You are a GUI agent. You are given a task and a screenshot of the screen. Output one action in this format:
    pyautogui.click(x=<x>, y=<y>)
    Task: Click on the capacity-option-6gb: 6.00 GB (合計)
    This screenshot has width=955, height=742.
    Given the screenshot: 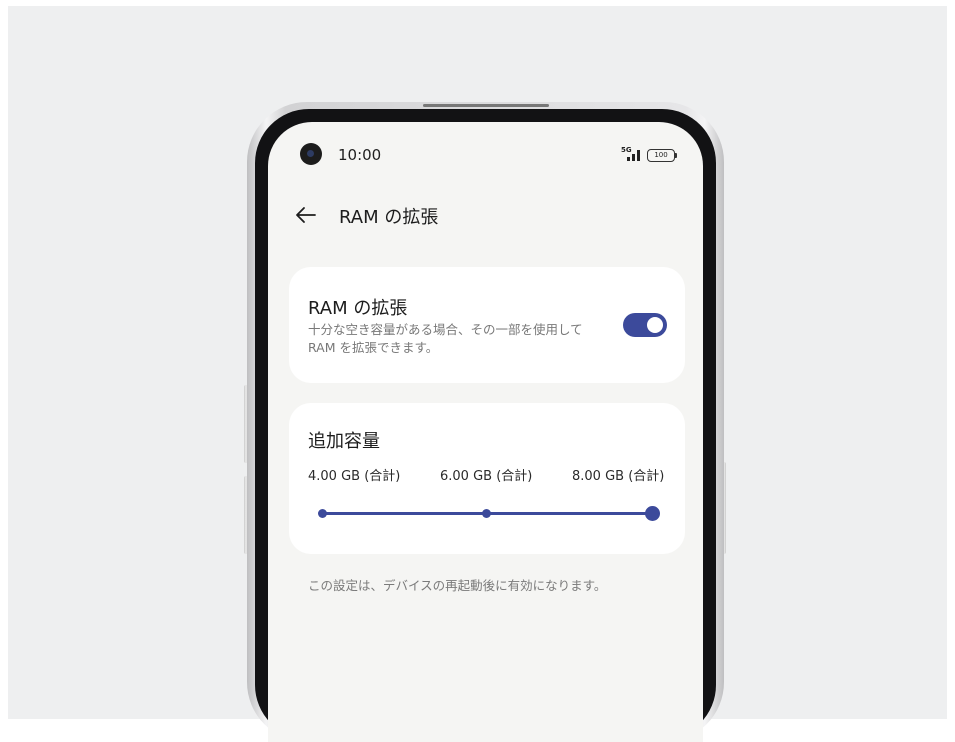 What is the action you would take?
    pyautogui.click(x=486, y=474)
    